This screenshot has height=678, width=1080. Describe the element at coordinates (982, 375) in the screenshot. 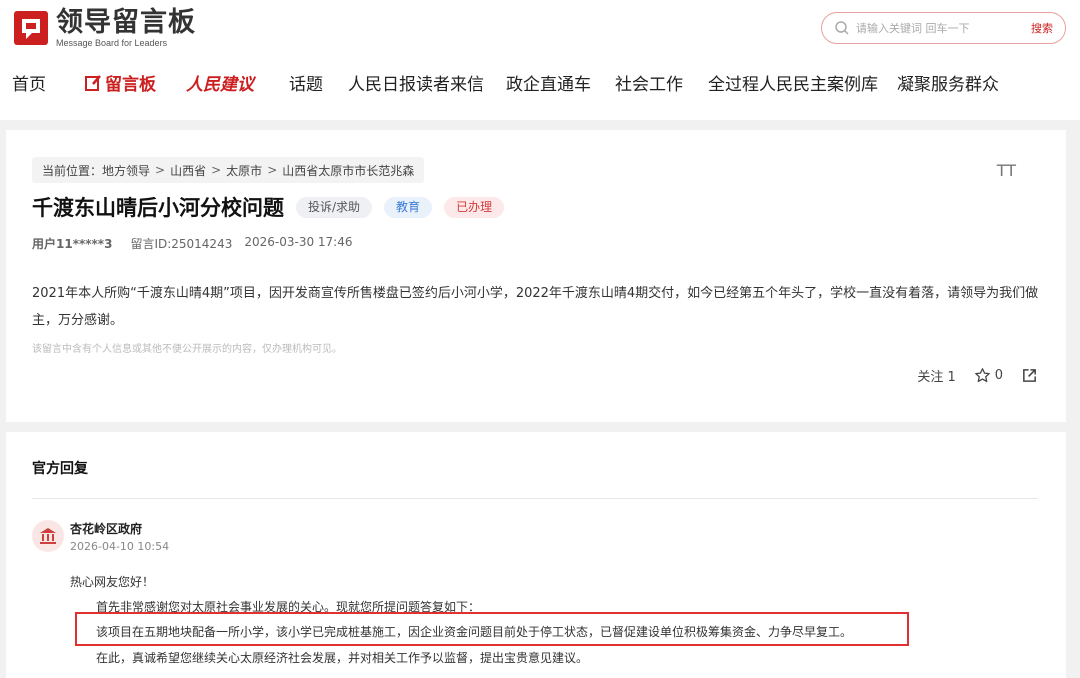

I see `star-icon` at that location.